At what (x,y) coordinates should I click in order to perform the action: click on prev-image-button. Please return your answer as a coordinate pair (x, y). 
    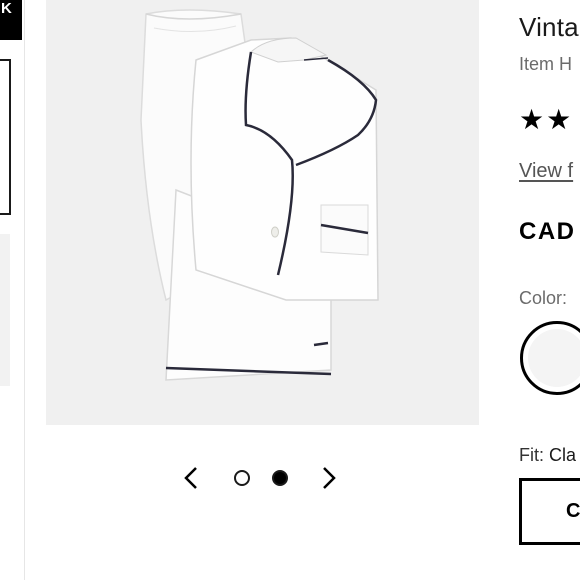
    Looking at the image, I should click on (192, 478).